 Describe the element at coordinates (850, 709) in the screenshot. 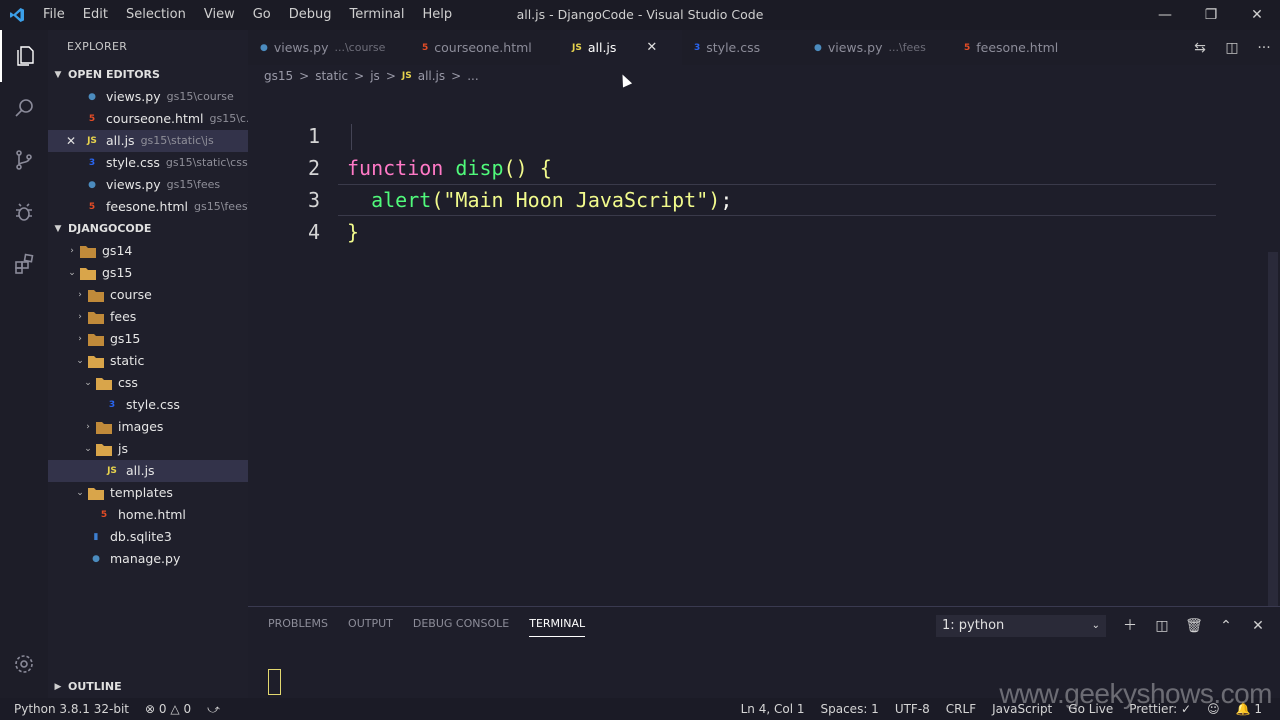

I see `indentation: Spaces: 1` at that location.